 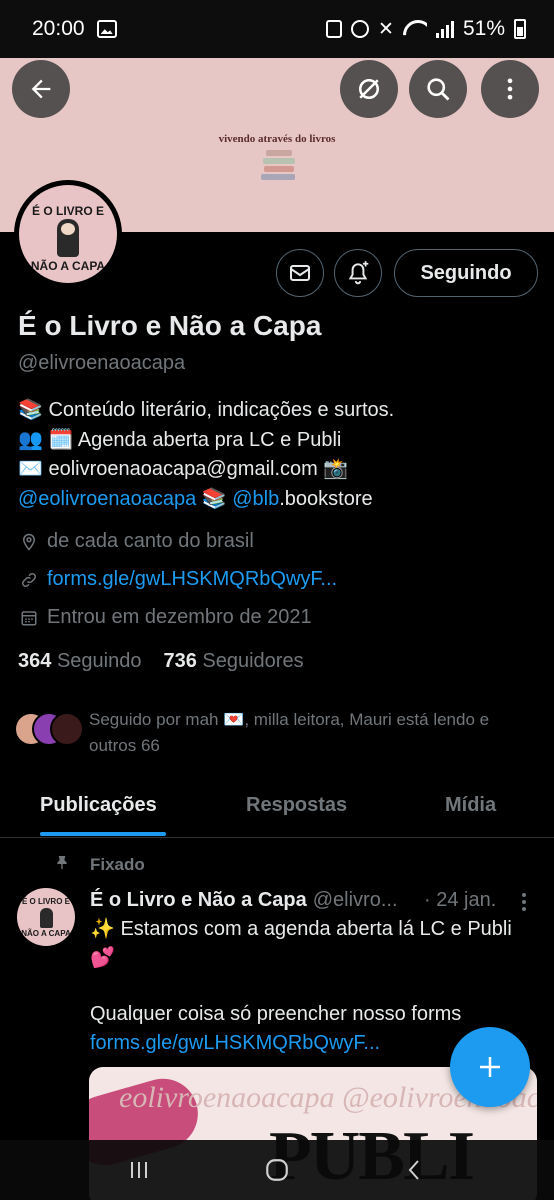 I want to click on tab-midia: Mídia, so click(x=470, y=805).